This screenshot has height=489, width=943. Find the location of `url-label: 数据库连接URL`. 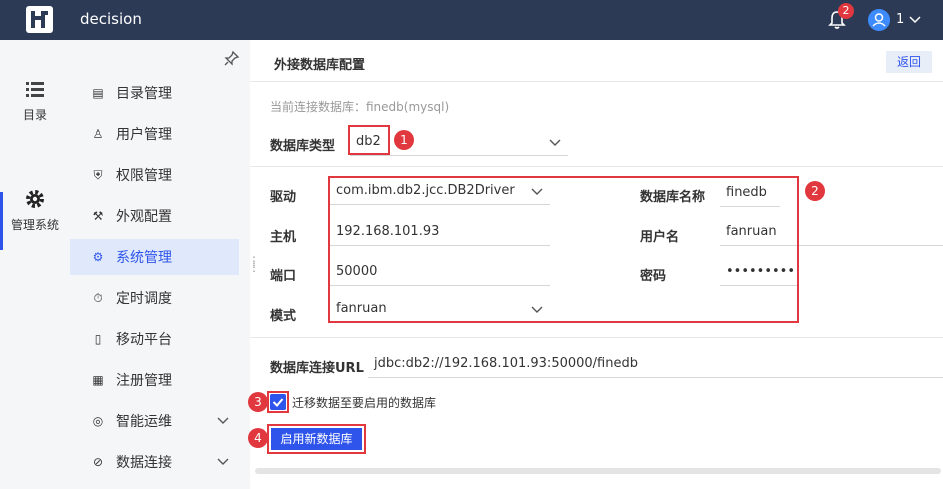

url-label: 数据库连接URL is located at coordinates (317, 368).